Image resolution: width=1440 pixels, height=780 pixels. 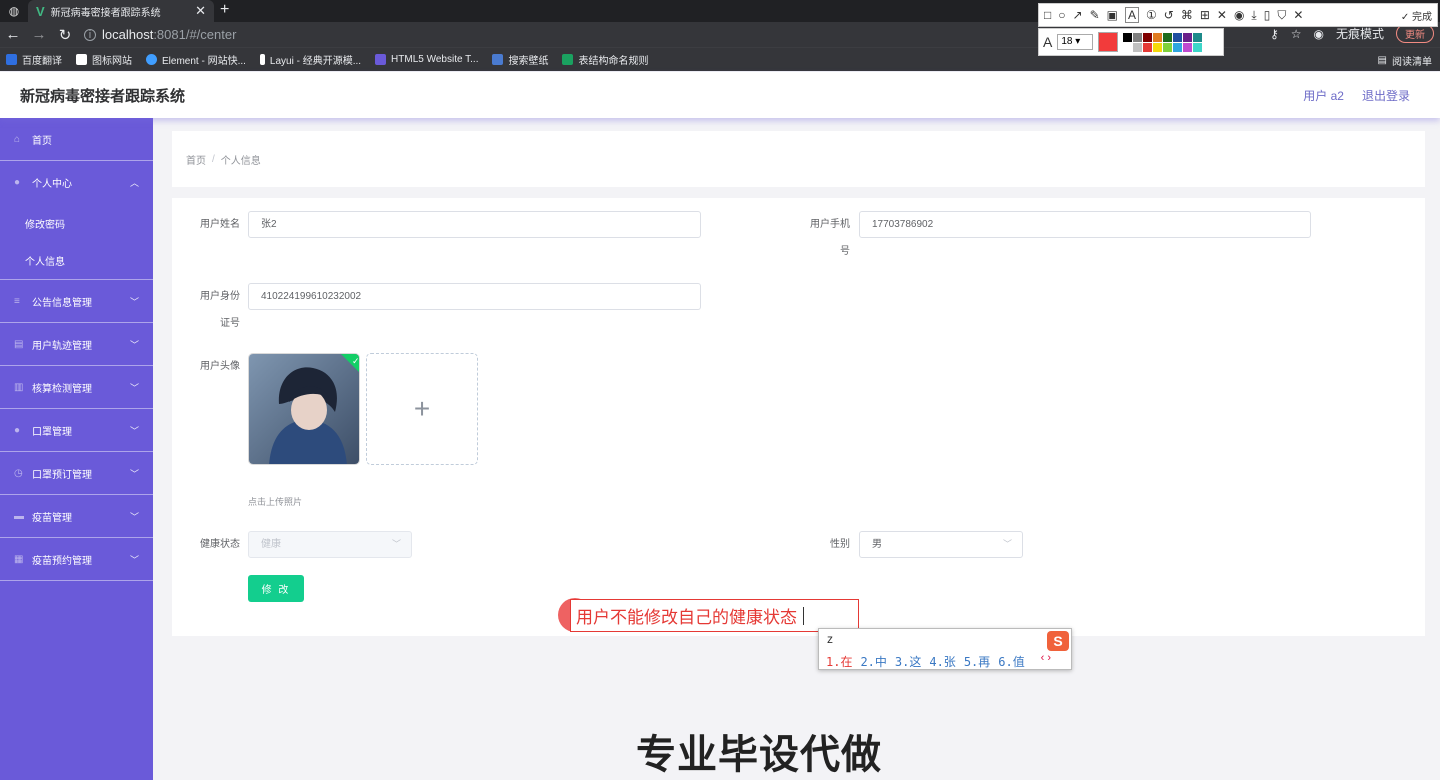 What do you see at coordinates (1281, 15) in the screenshot?
I see `bookmark-save-icon: ⛉` at bounding box center [1281, 15].